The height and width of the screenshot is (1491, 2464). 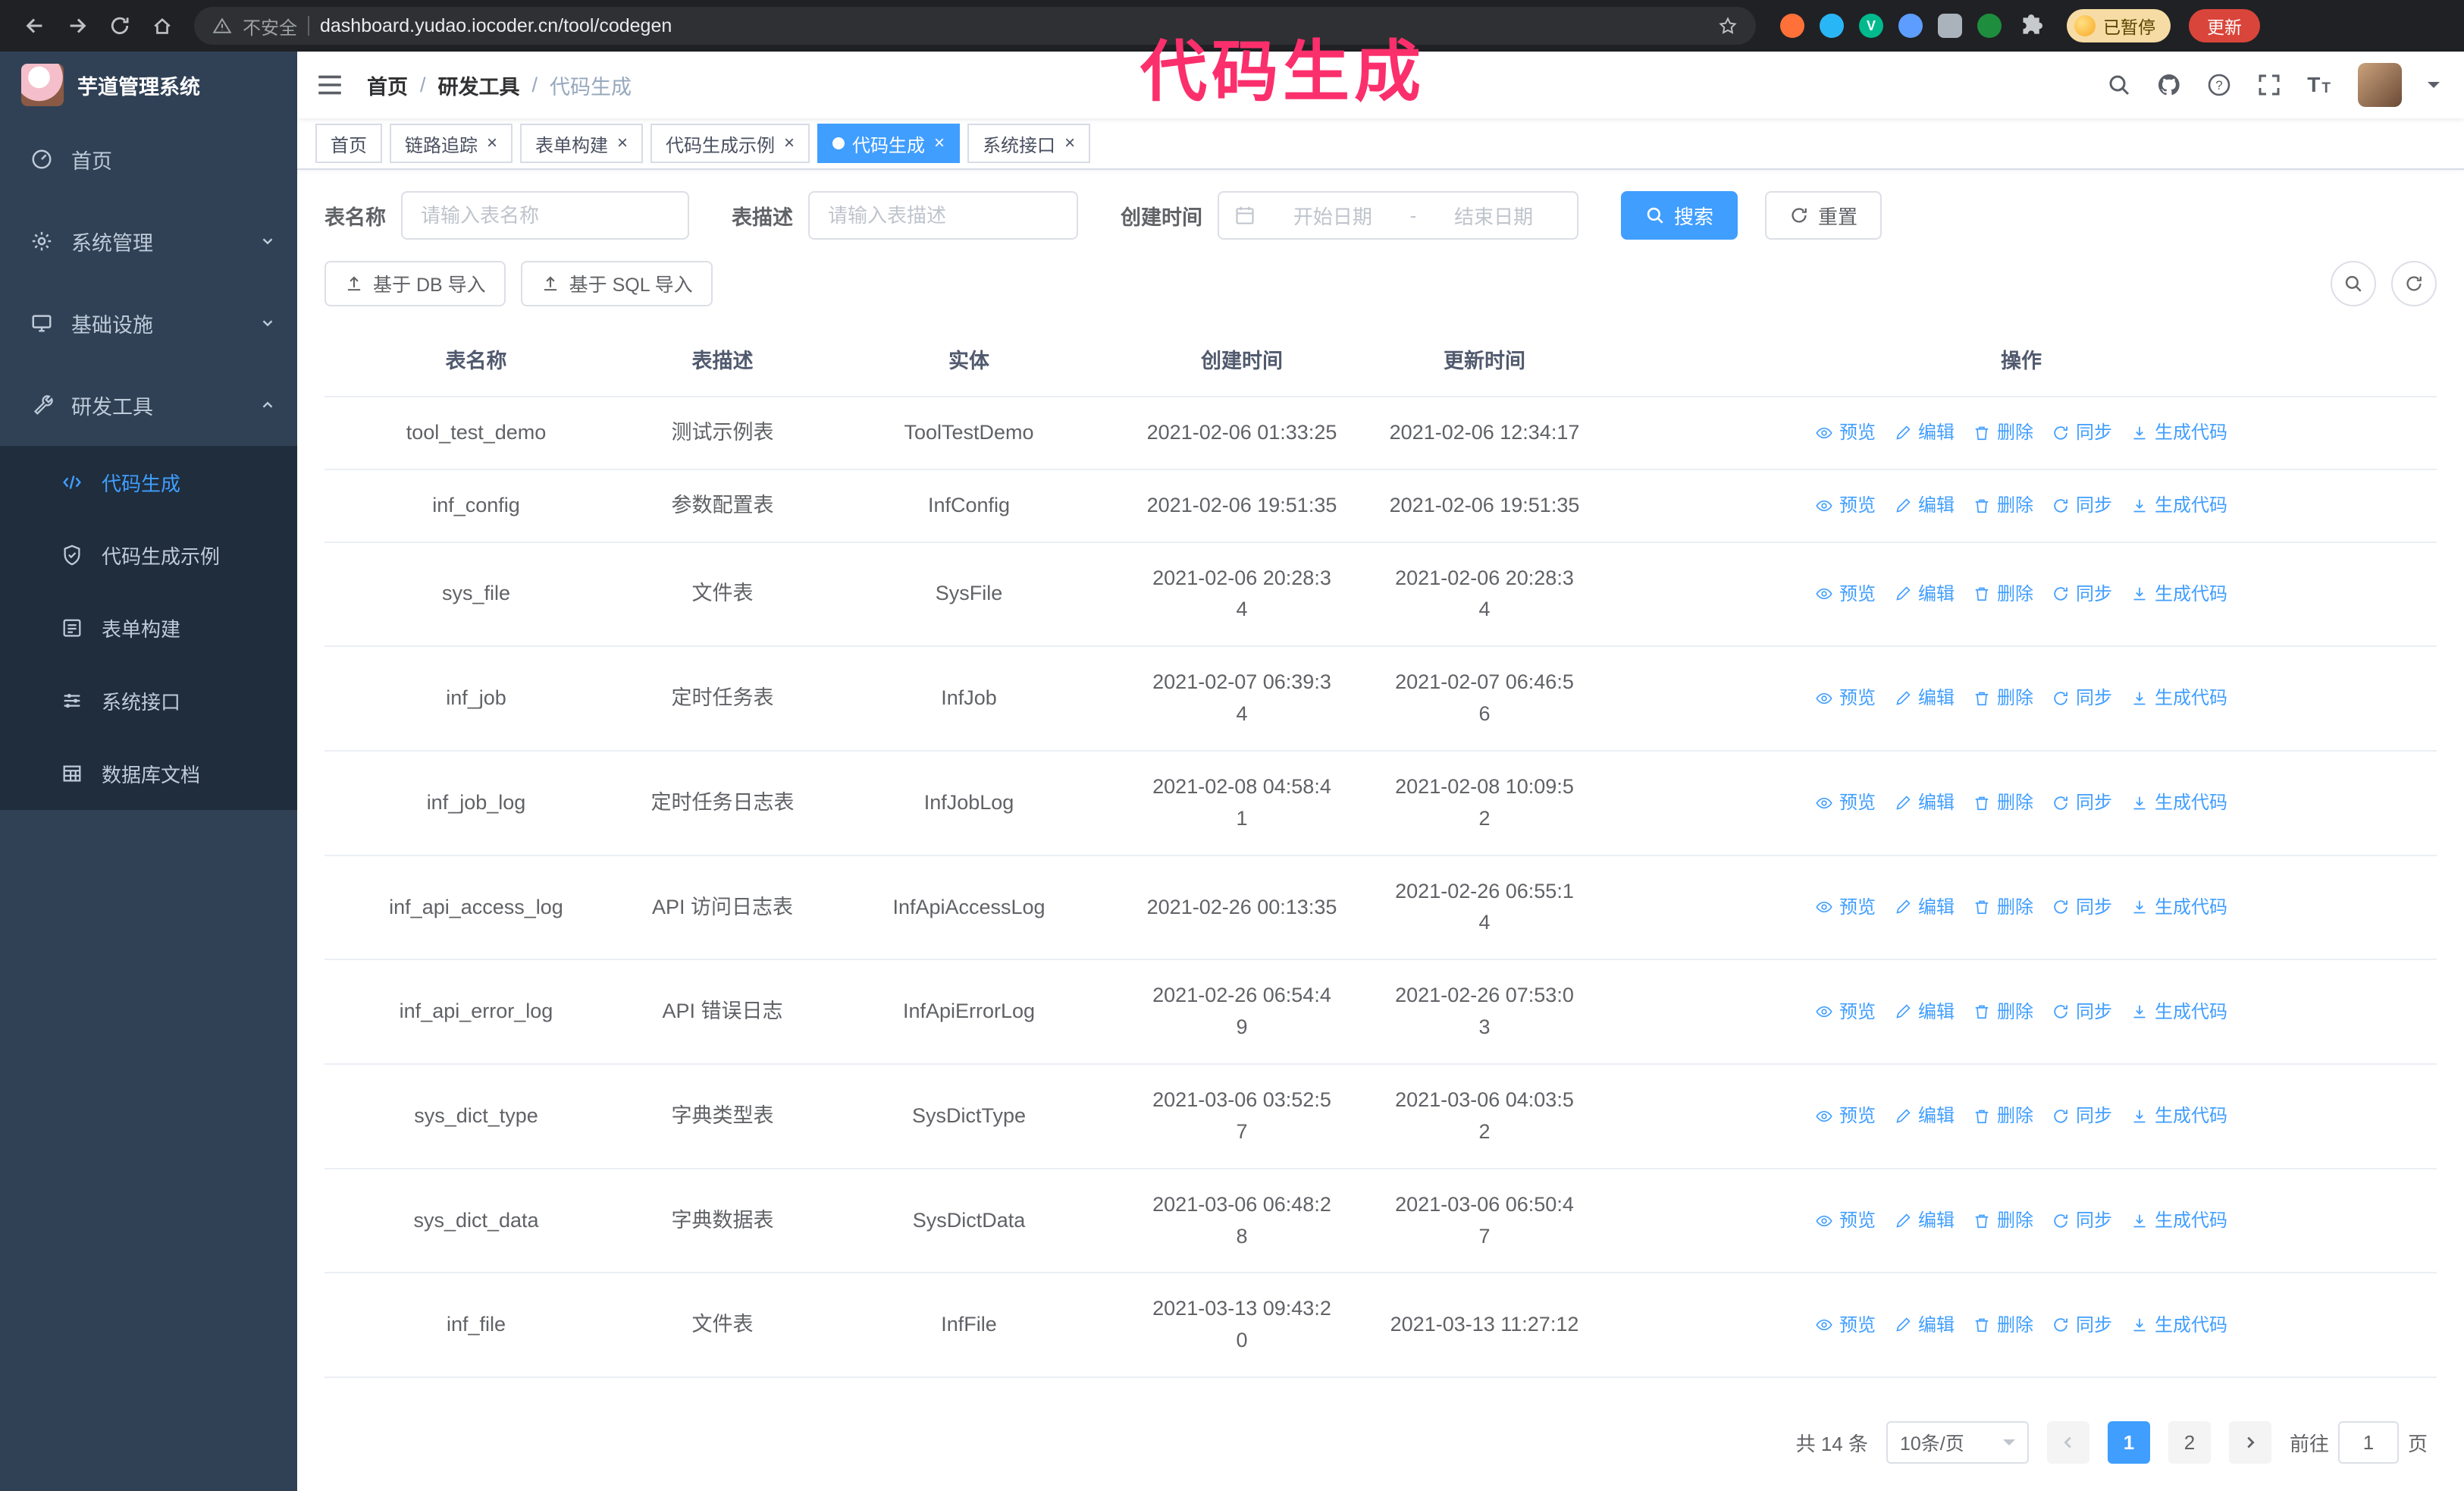 What do you see at coordinates (148, 555) in the screenshot?
I see `sidebar-item-codegen-example: 代码生成示例` at bounding box center [148, 555].